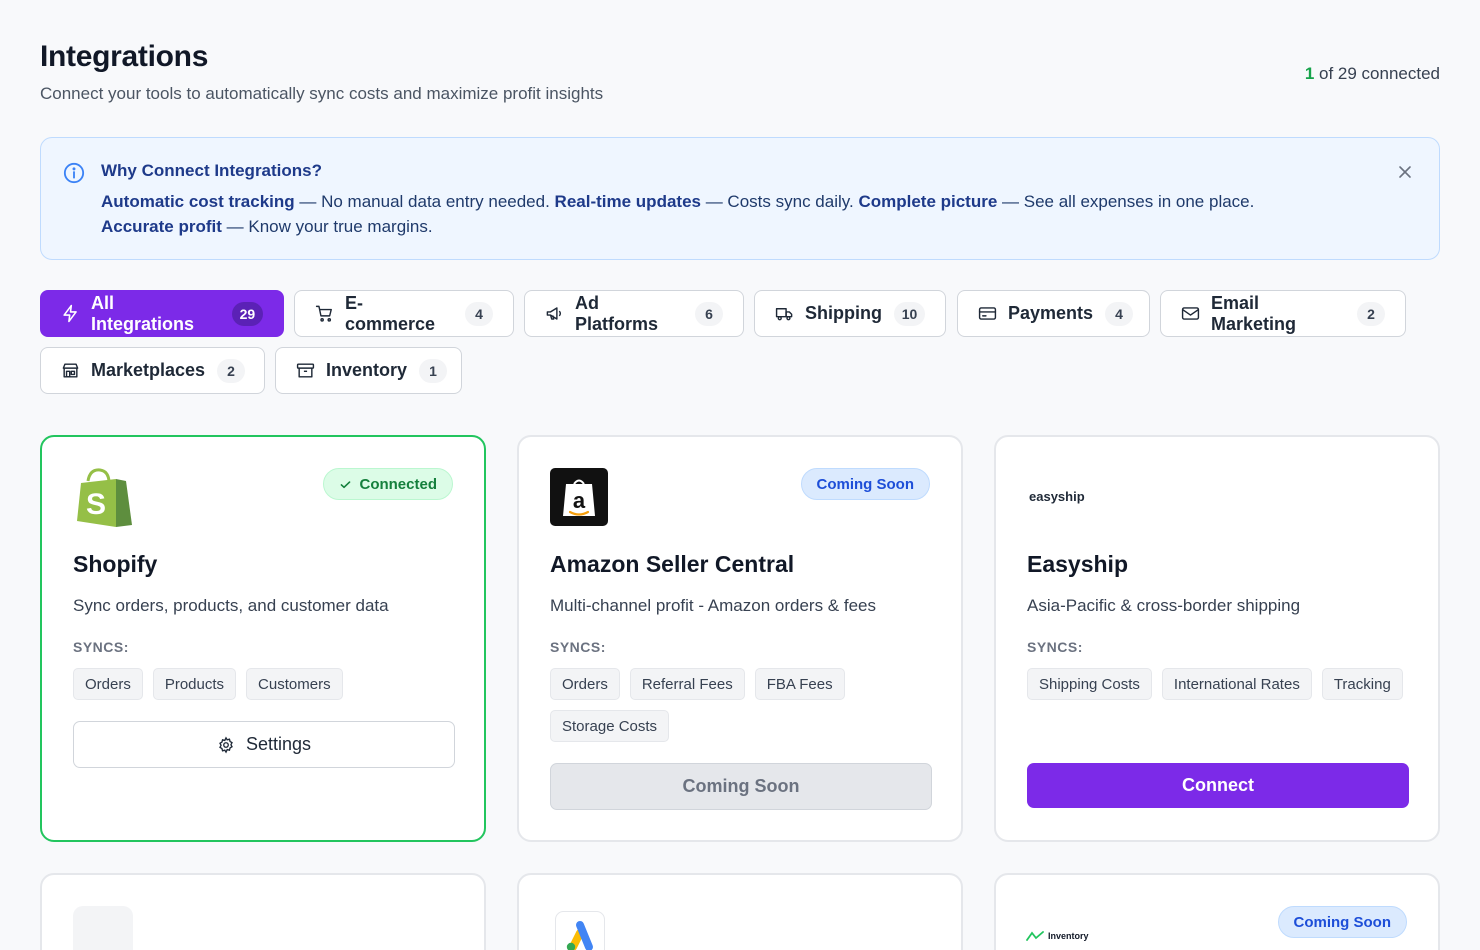 This screenshot has height=950, width=1480. What do you see at coordinates (1217, 911) in the screenshot?
I see `integration-card-inventory: Inventory Coming Soon` at bounding box center [1217, 911].